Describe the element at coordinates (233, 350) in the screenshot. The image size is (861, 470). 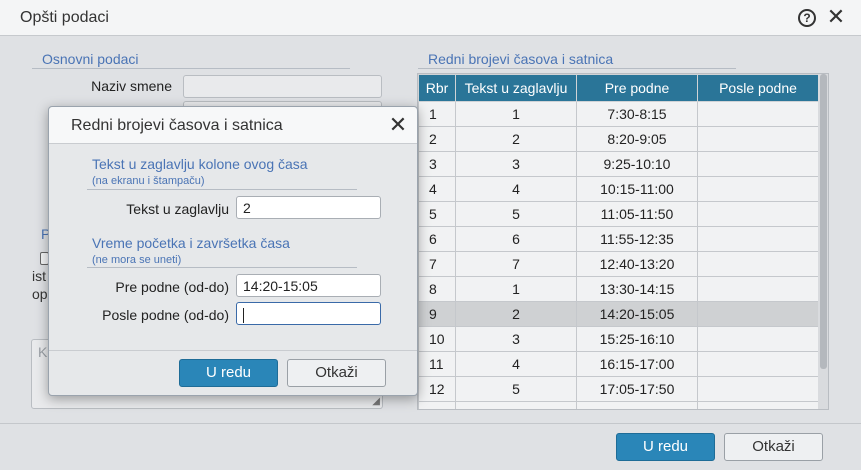
I see `dialog-footer-divider` at that location.